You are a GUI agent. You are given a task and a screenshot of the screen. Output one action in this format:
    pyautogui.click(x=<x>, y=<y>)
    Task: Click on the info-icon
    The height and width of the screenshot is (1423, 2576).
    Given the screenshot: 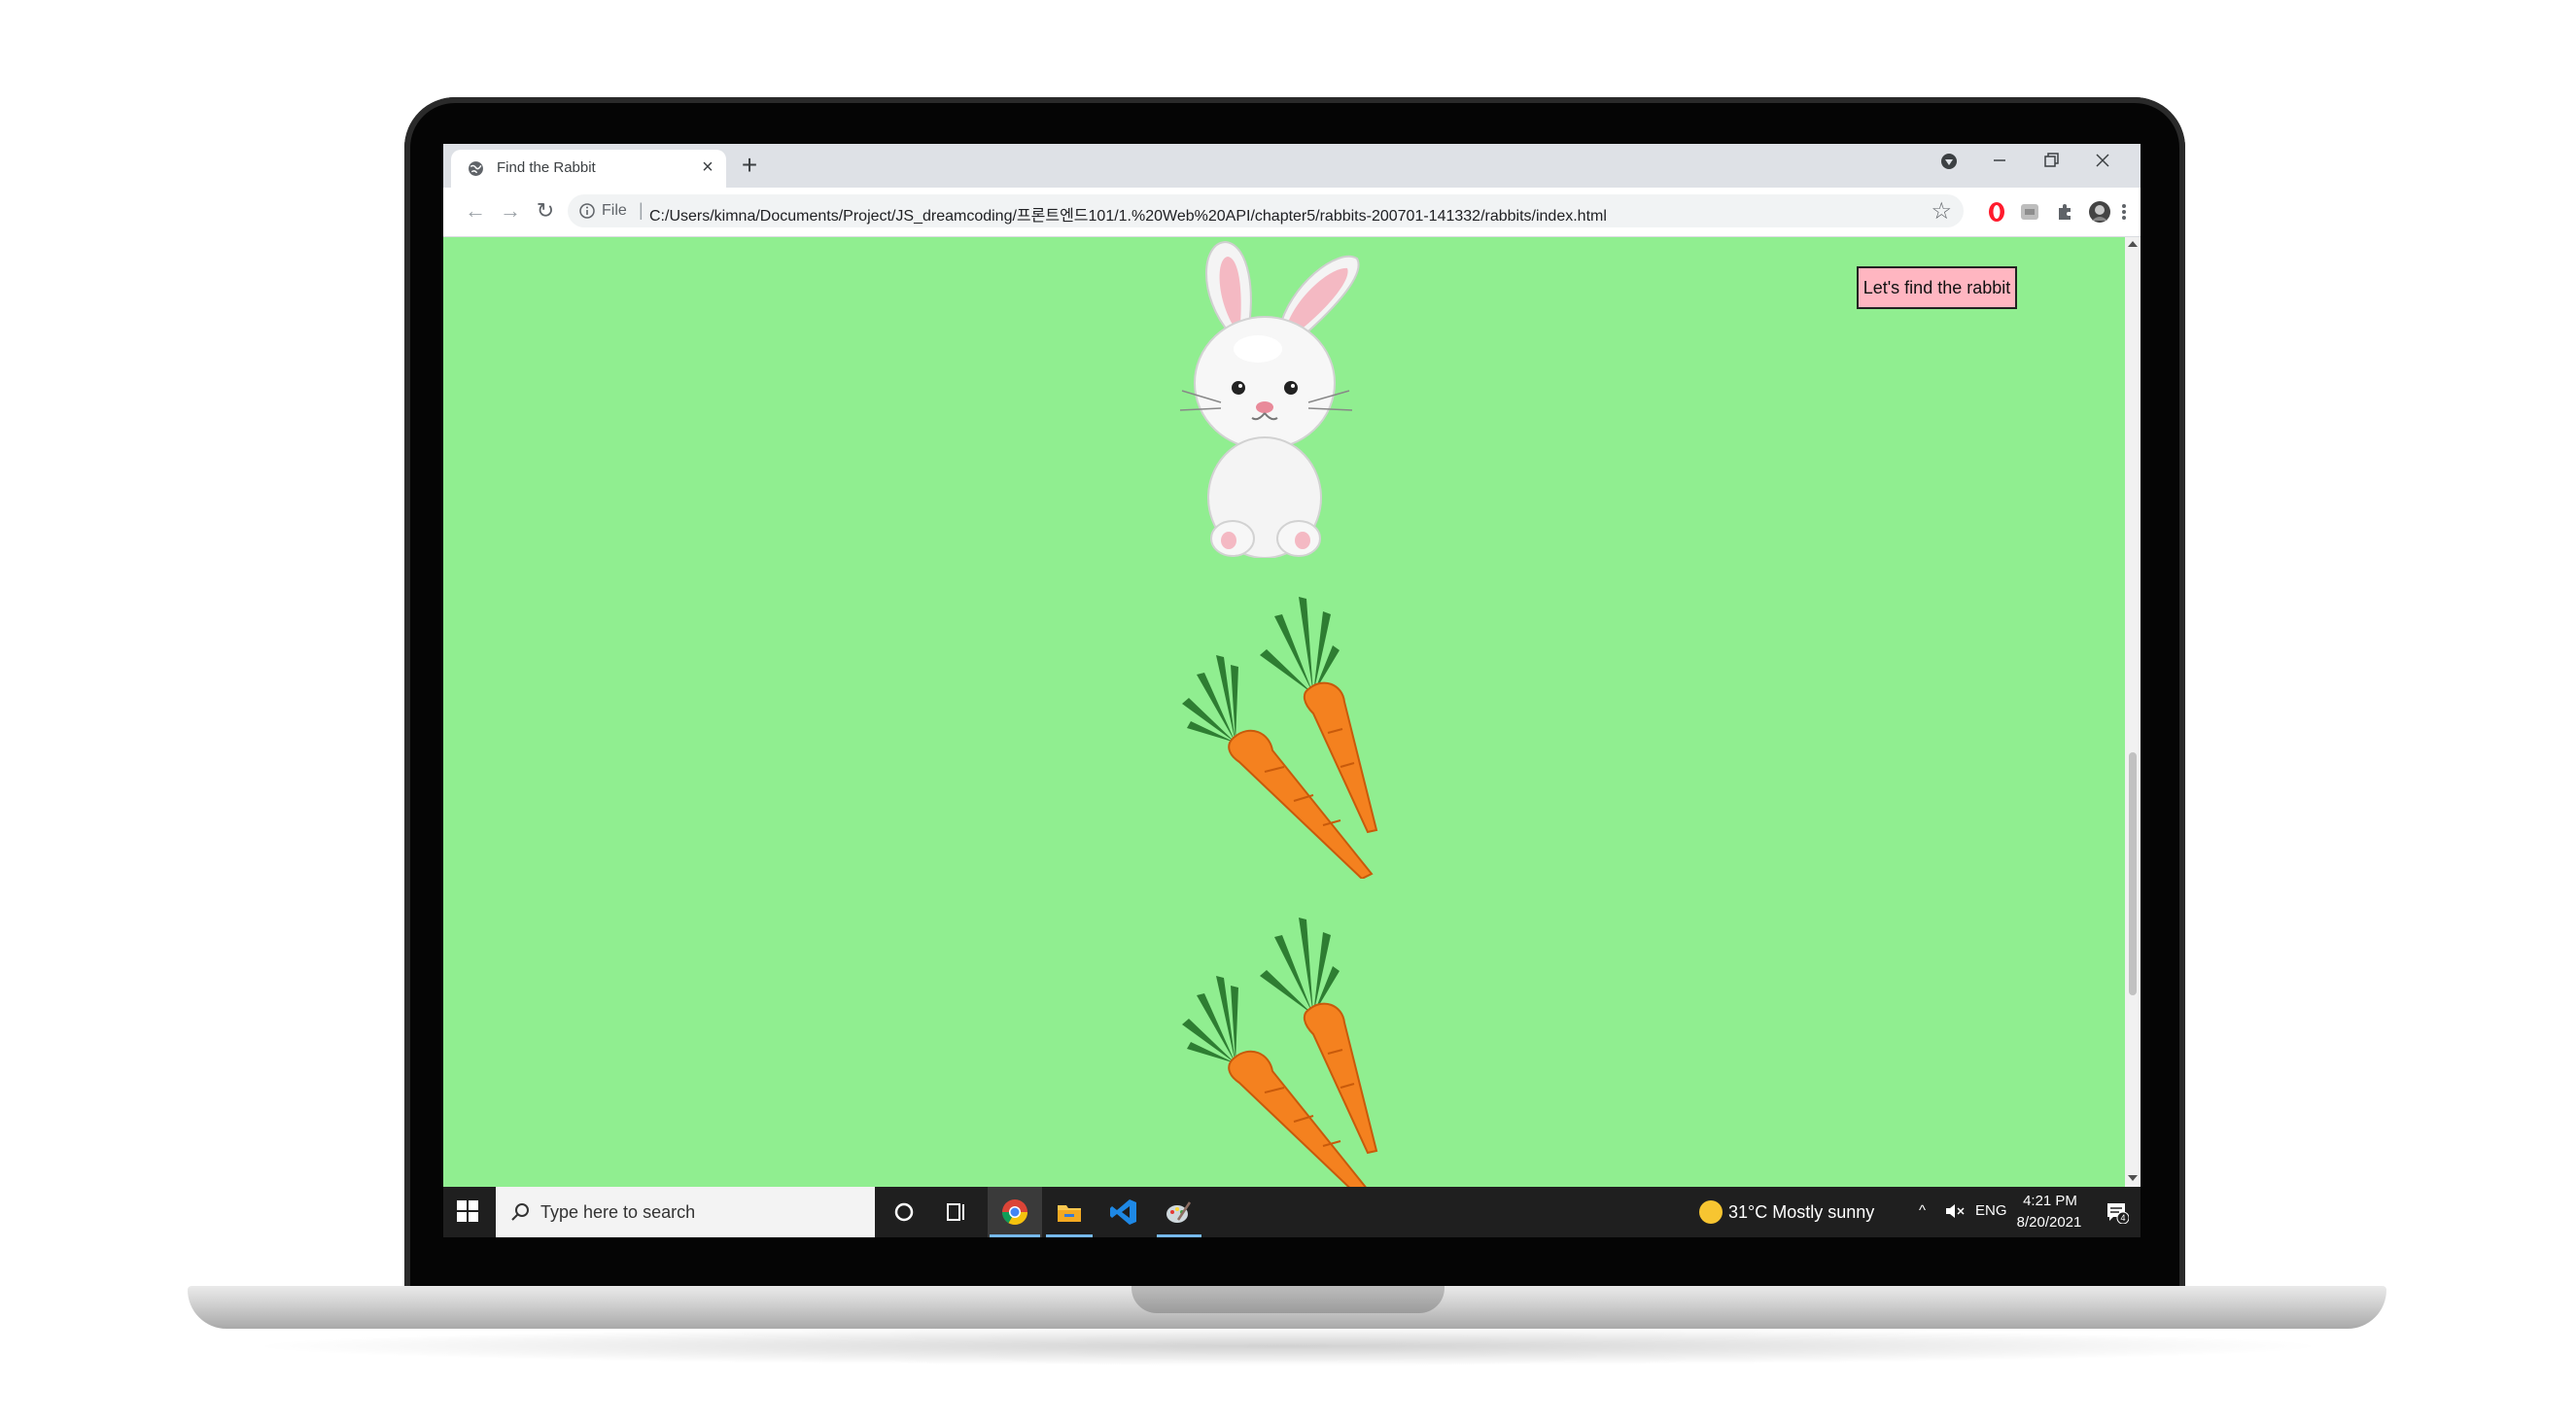 What is the action you would take?
    pyautogui.click(x=587, y=211)
    